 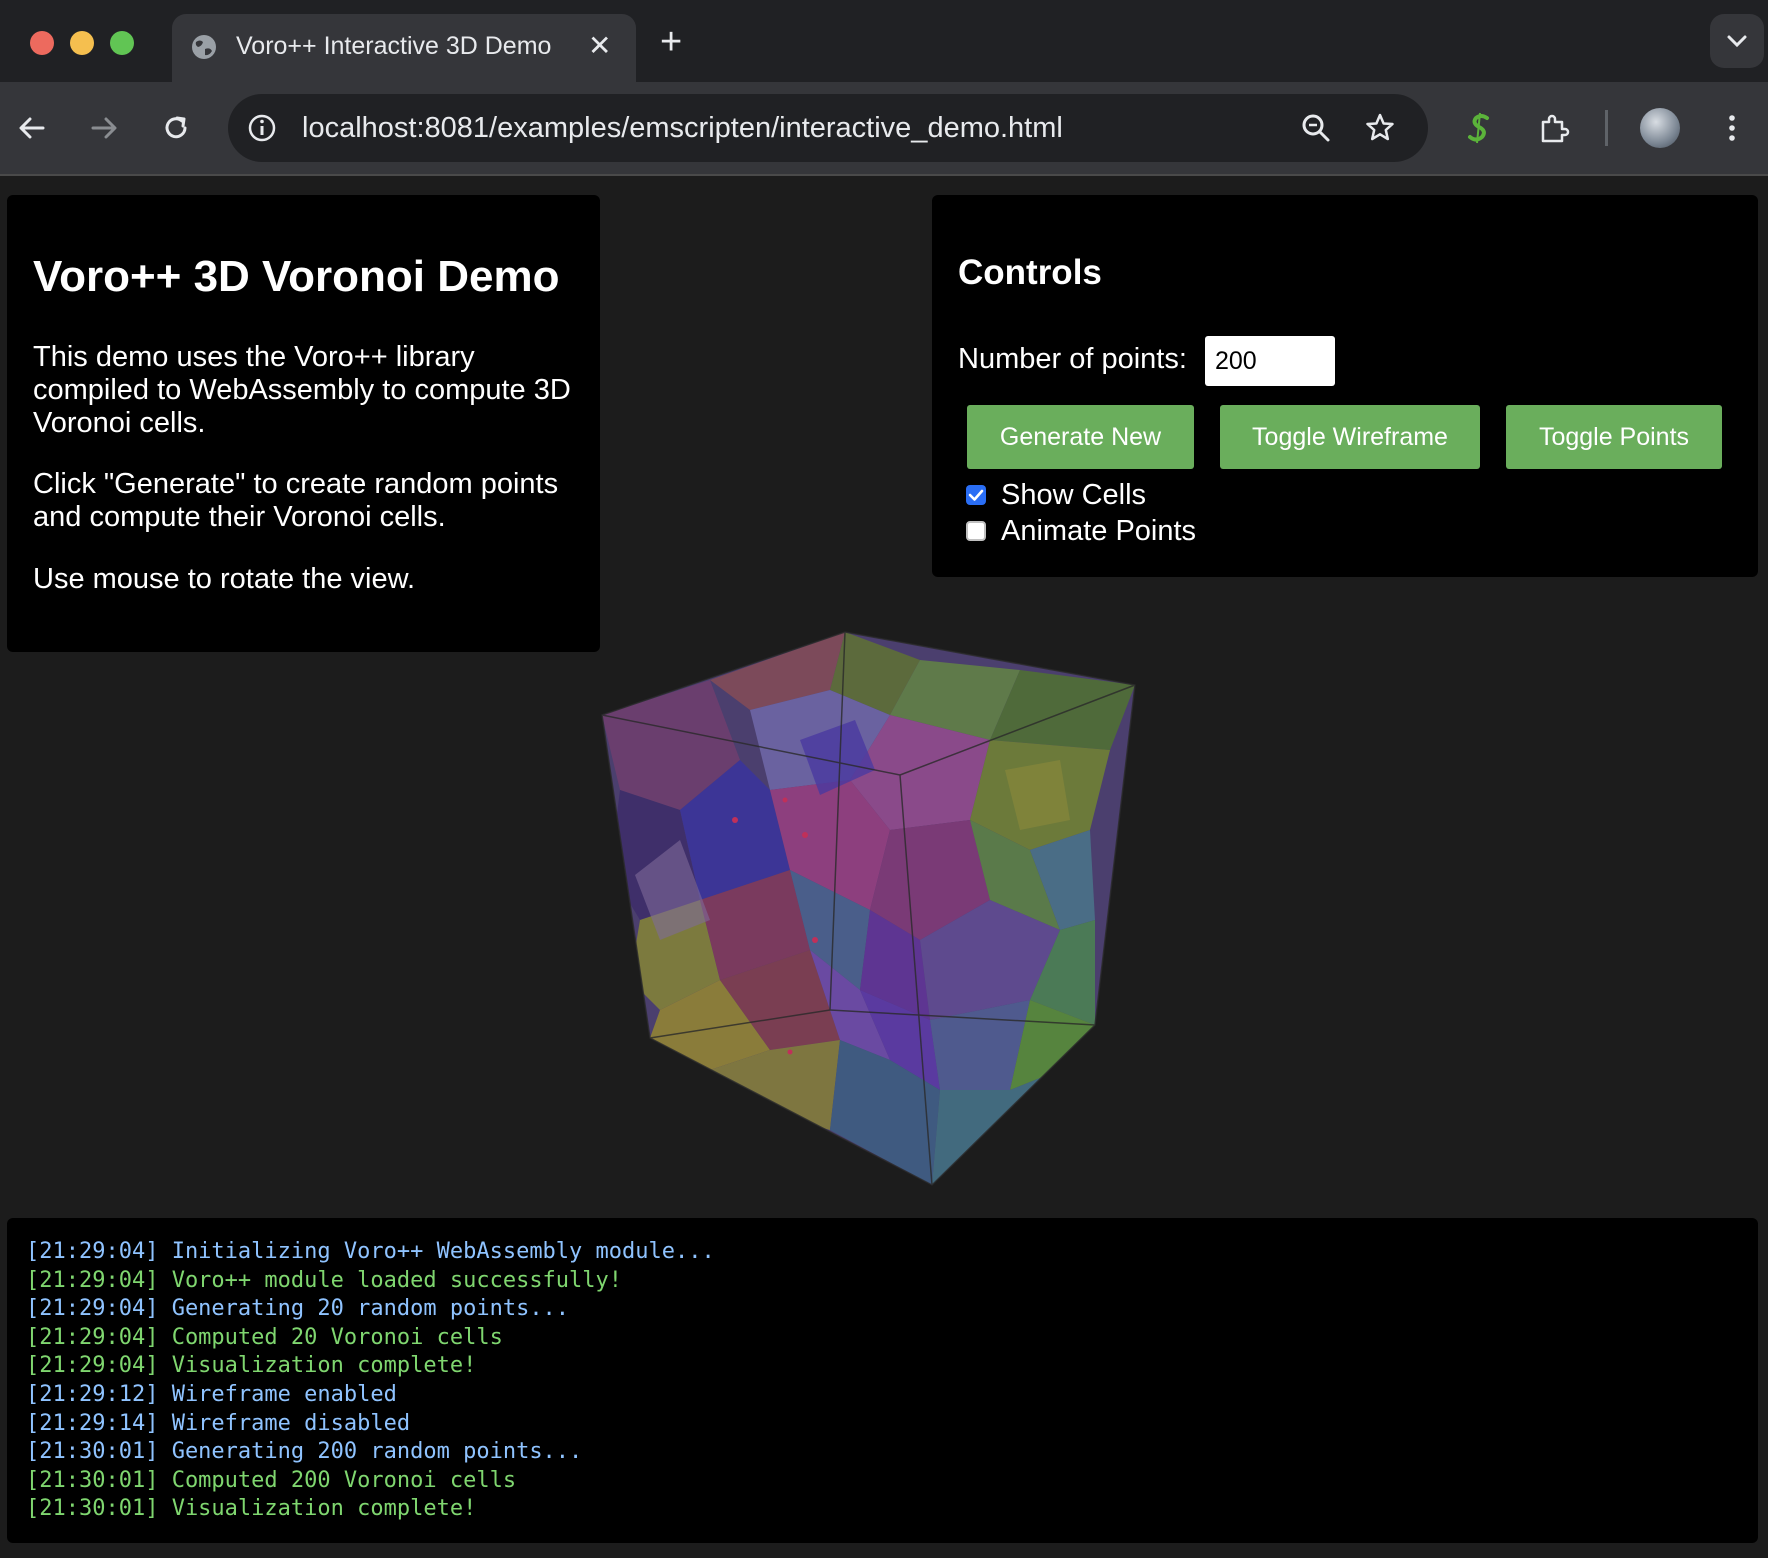 I want to click on log-line: [21:30:01] Visualization complete!, so click(x=251, y=1509).